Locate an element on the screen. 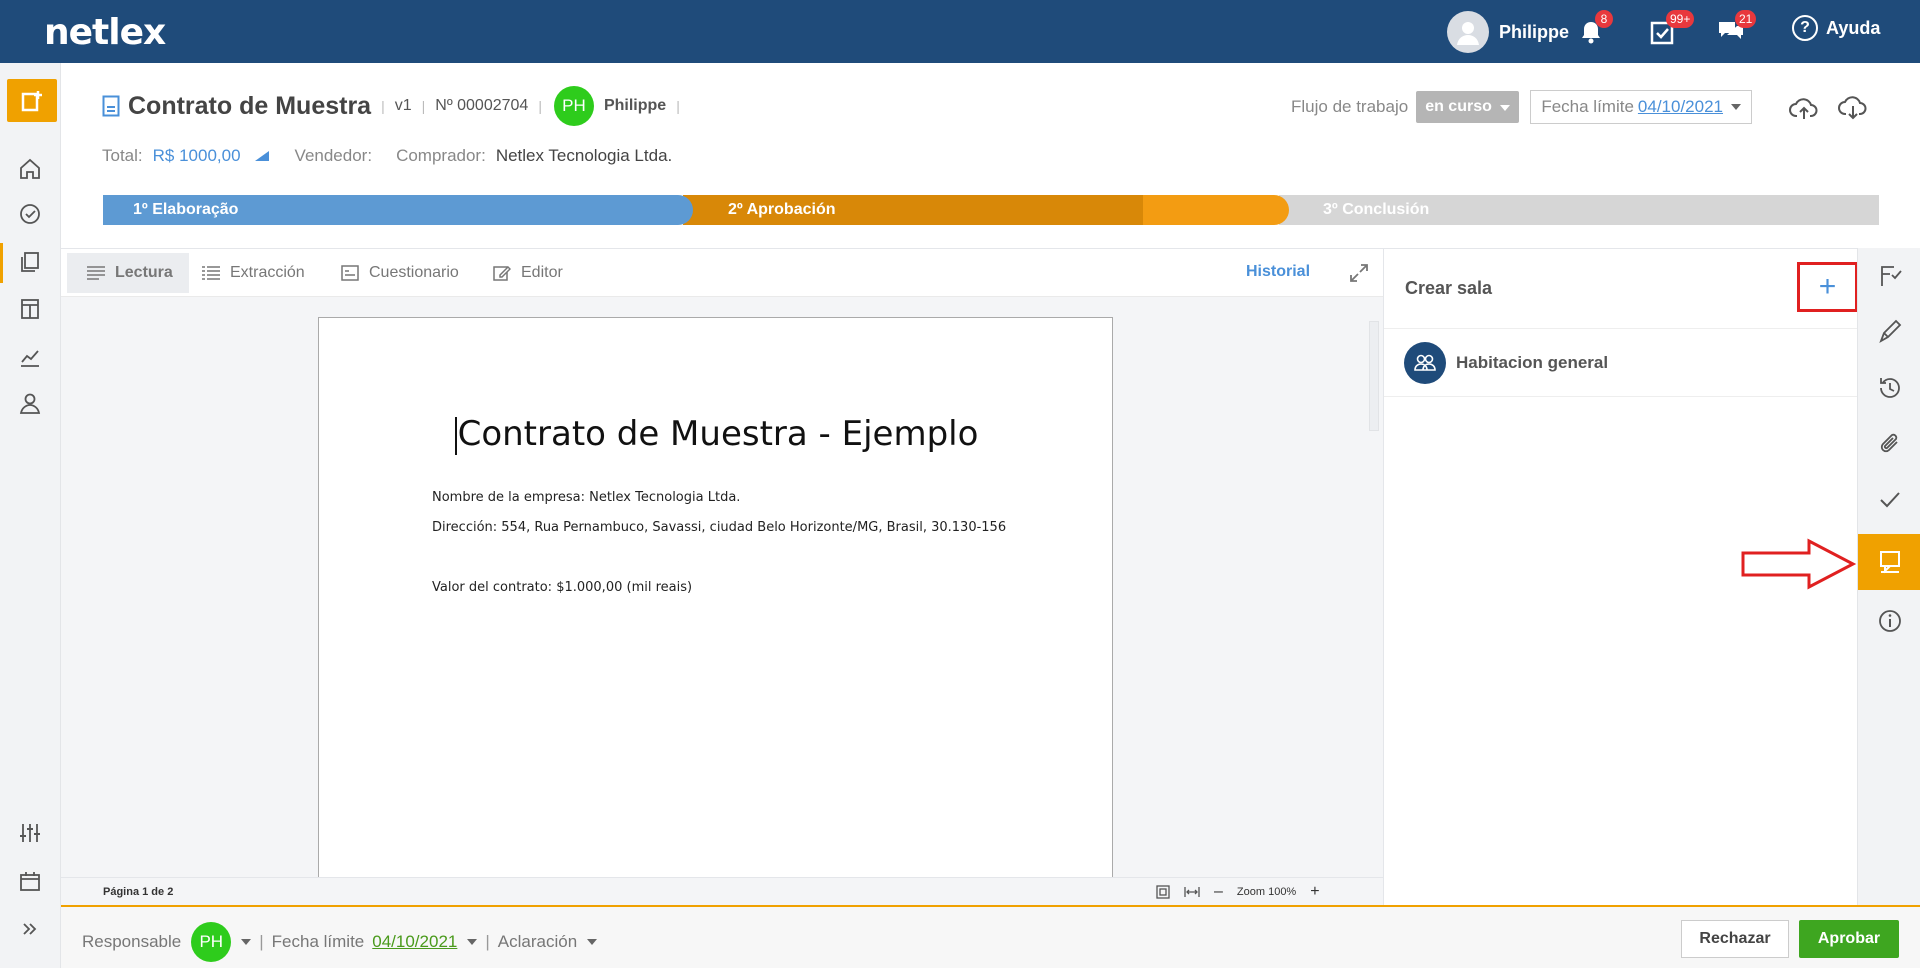  lines-icon is located at coordinates (96, 273).